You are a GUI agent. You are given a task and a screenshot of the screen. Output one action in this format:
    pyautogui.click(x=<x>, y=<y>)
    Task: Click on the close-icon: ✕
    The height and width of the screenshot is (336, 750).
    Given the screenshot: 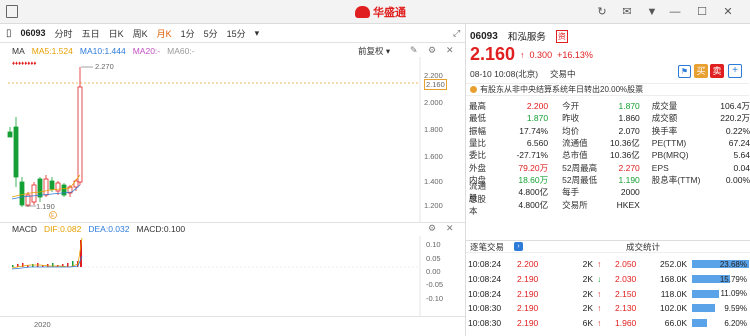 What is the action you would take?
    pyautogui.click(x=728, y=12)
    